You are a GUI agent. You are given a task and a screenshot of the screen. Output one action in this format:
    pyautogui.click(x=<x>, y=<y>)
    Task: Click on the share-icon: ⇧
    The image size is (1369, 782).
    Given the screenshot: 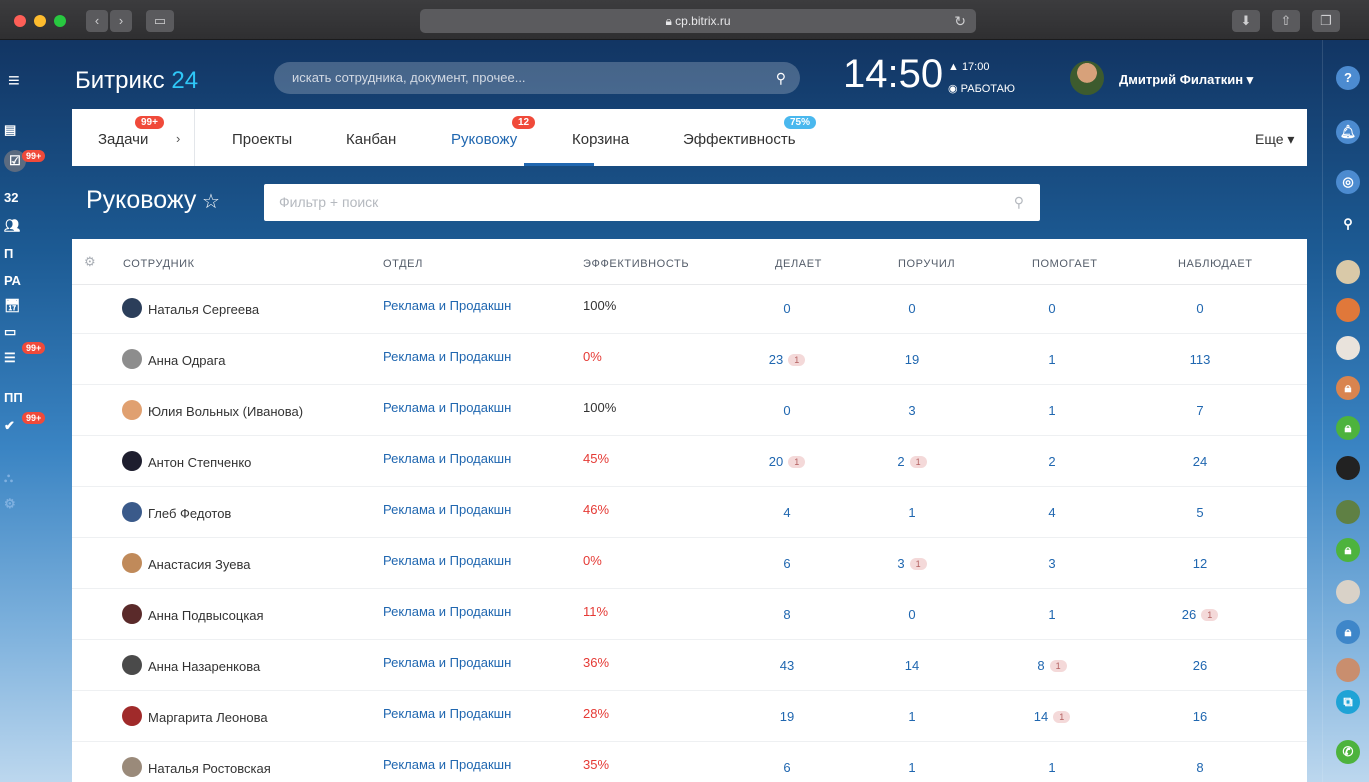 What is the action you would take?
    pyautogui.click(x=1286, y=21)
    